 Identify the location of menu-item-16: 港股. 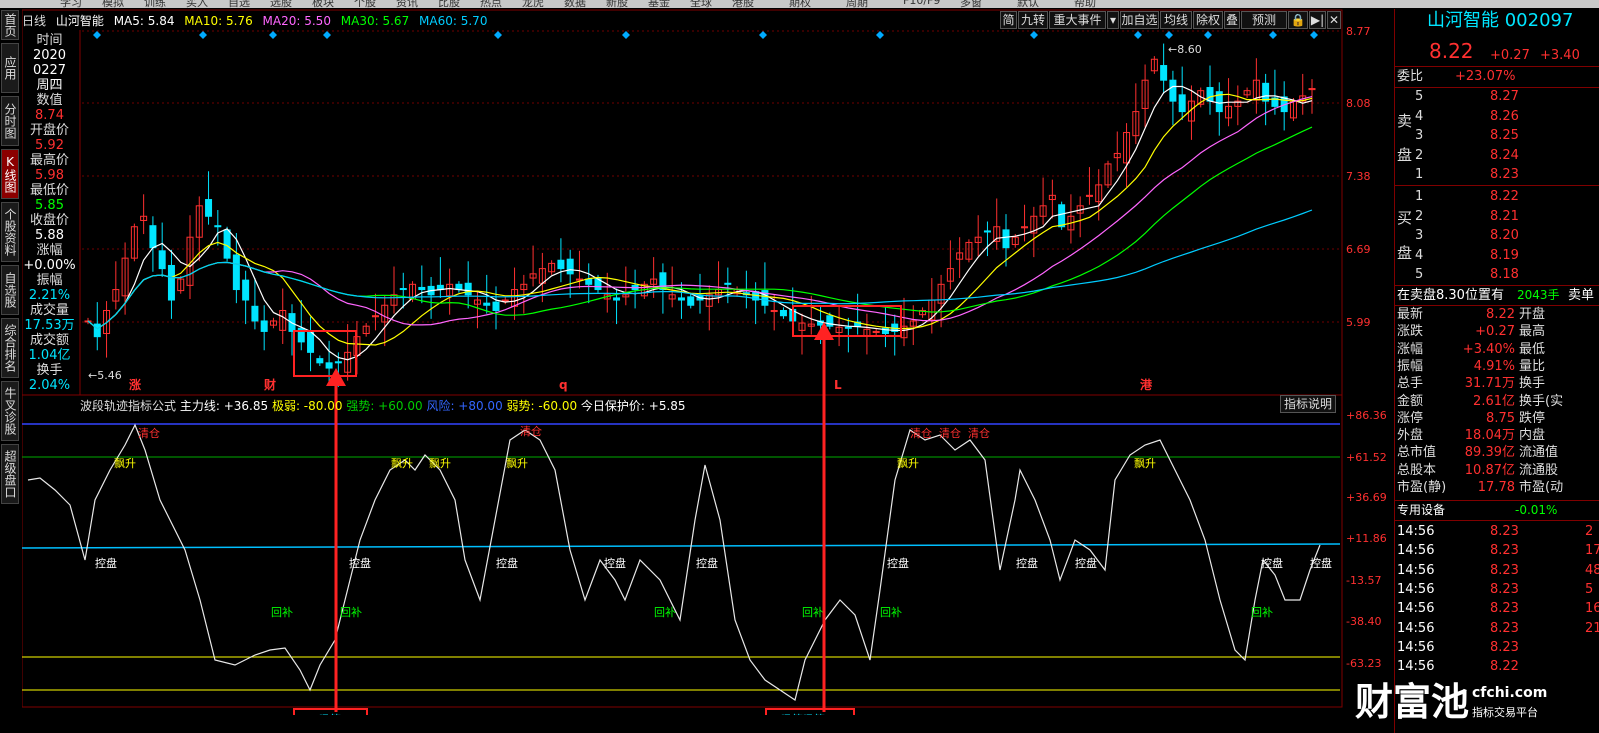
(743, 4).